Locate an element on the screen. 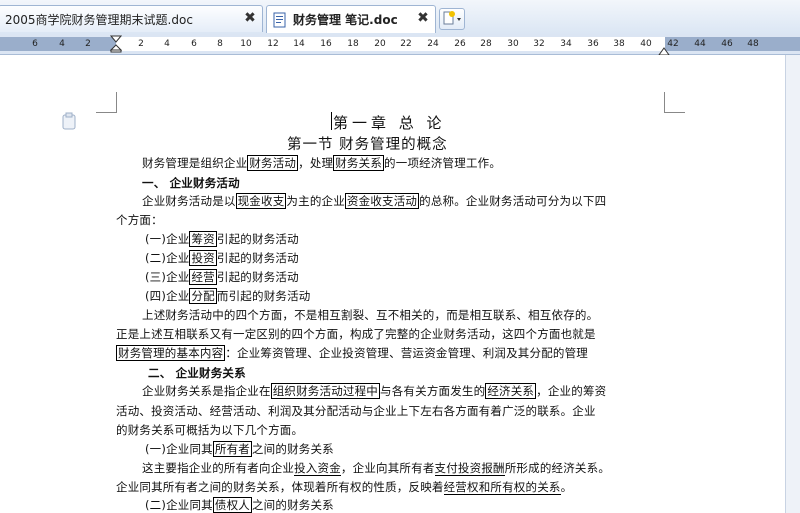 The image size is (800, 513). paragraph-line: 财务管理的基本内容 ：企业筹资管理、企业投资管理、营运资金管理、利润及其分配的管理 is located at coordinates (352, 353).